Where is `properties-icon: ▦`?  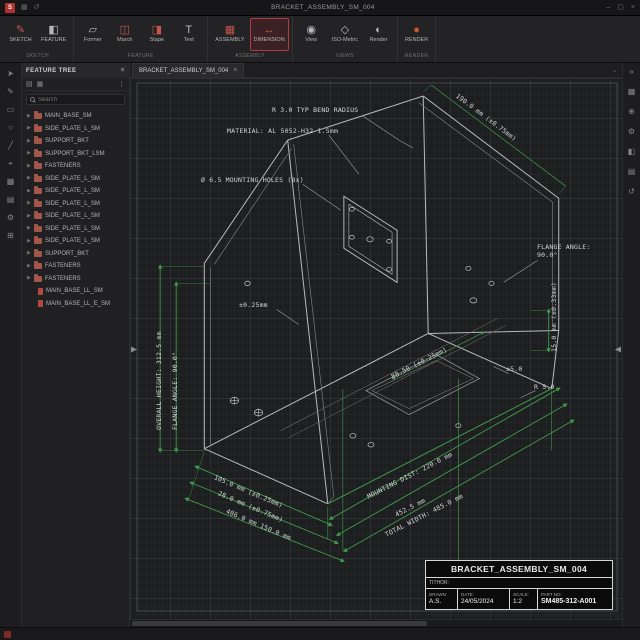
properties-icon: ▦ is located at coordinates (632, 92).